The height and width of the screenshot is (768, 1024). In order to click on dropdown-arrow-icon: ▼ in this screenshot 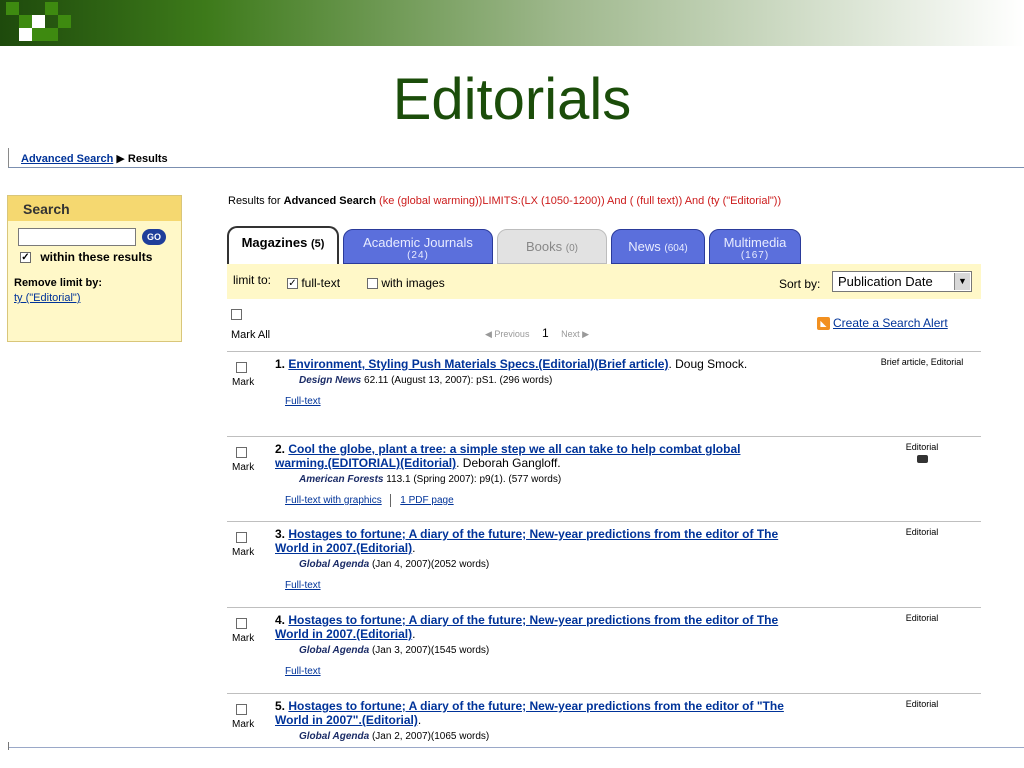, I will do `click(962, 281)`.